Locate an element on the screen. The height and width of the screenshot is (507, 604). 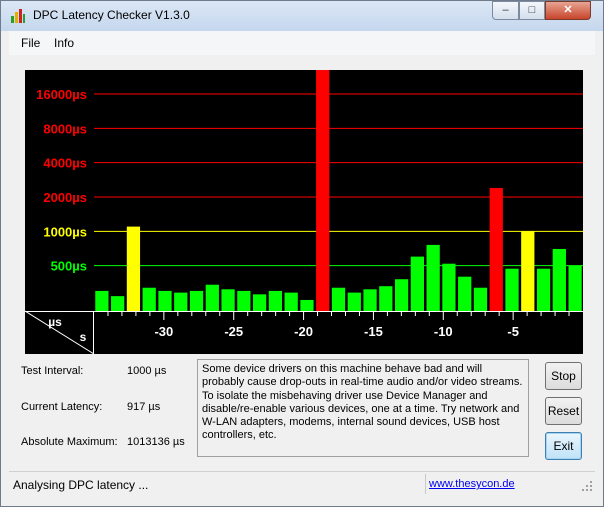
maximize-icon: □ is located at coordinates (532, 10).